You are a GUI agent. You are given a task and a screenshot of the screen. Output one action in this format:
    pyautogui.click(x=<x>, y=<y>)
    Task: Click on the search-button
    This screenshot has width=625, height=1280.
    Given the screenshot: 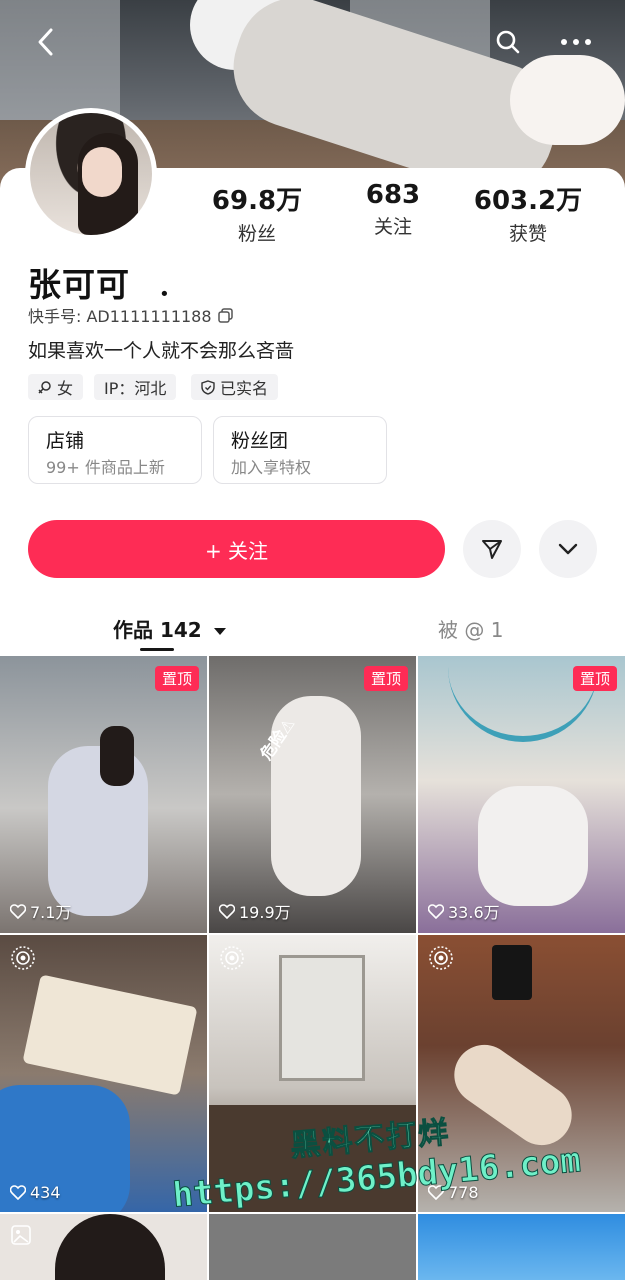 What is the action you would take?
    pyautogui.click(x=508, y=42)
    